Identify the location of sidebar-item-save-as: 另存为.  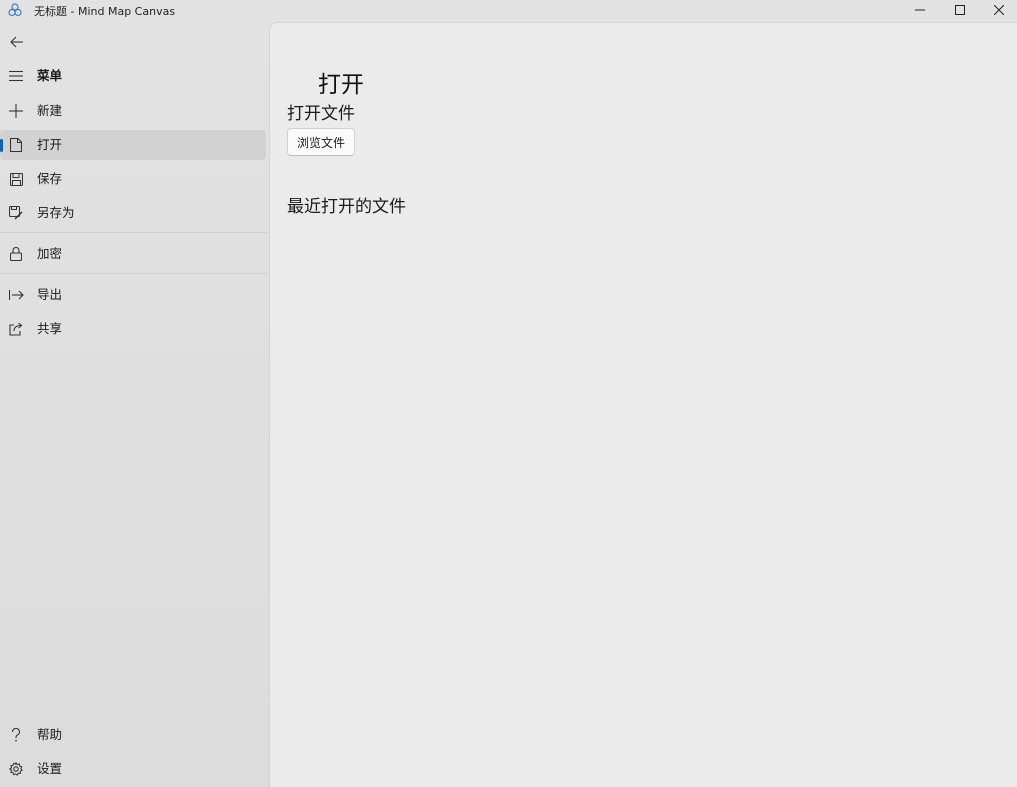
(133, 213).